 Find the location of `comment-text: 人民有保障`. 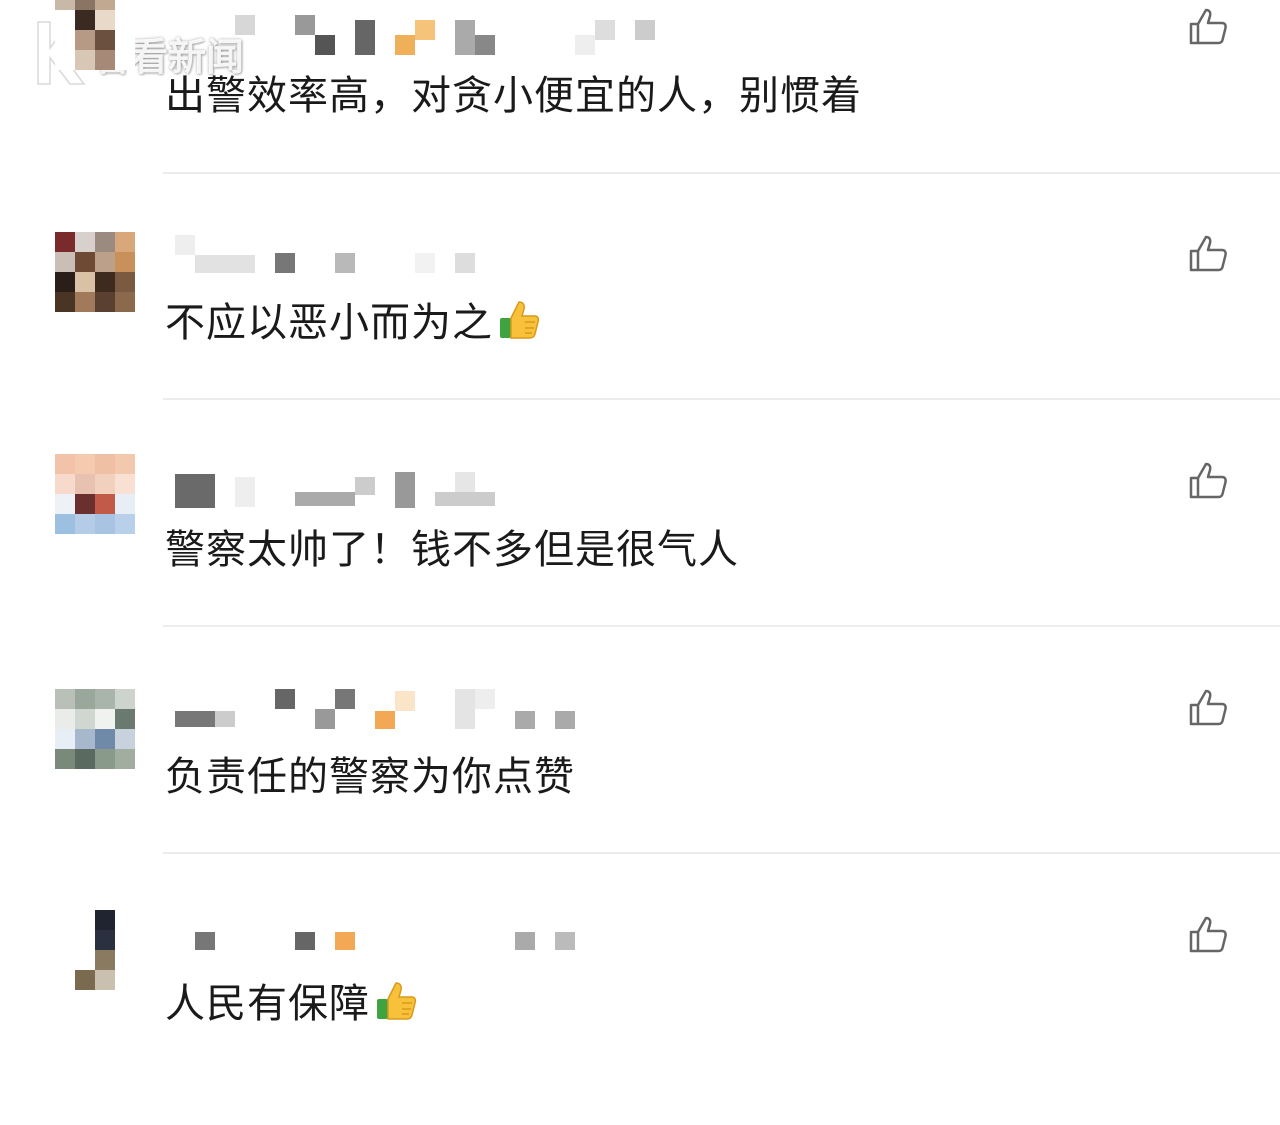

comment-text: 人民有保障 is located at coordinates (291, 1004).